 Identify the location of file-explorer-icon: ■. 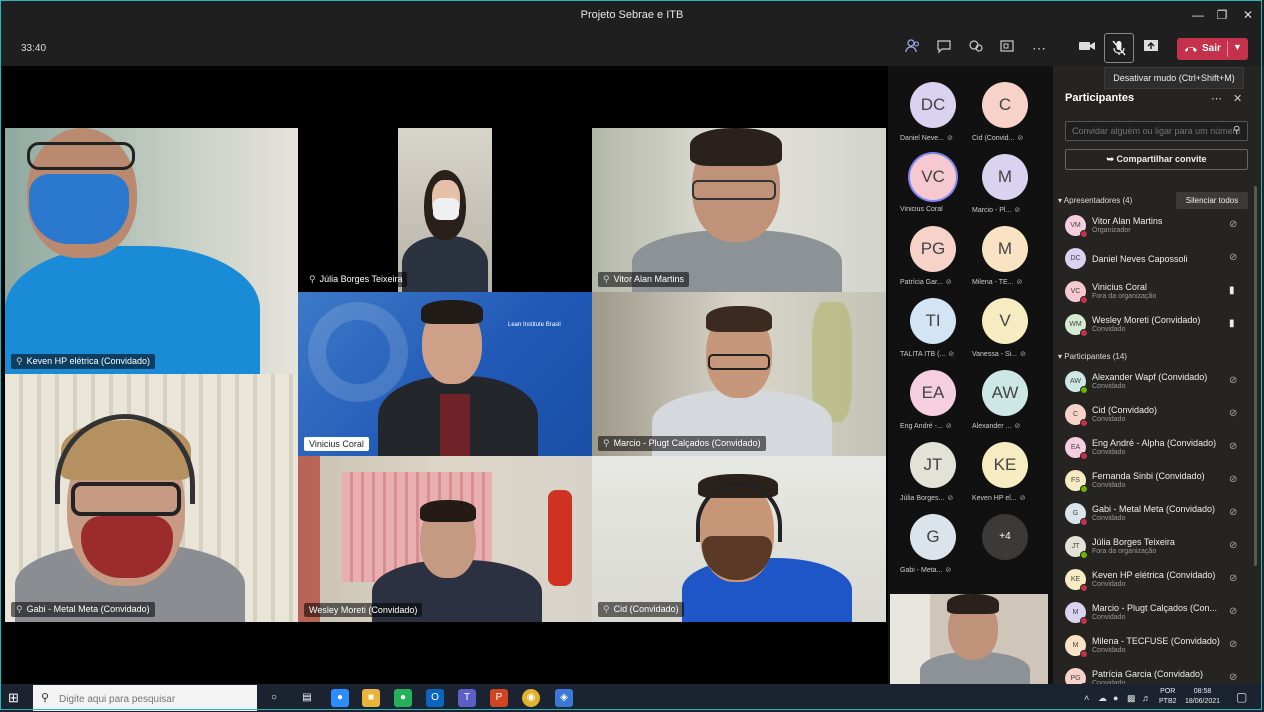
(371, 698).